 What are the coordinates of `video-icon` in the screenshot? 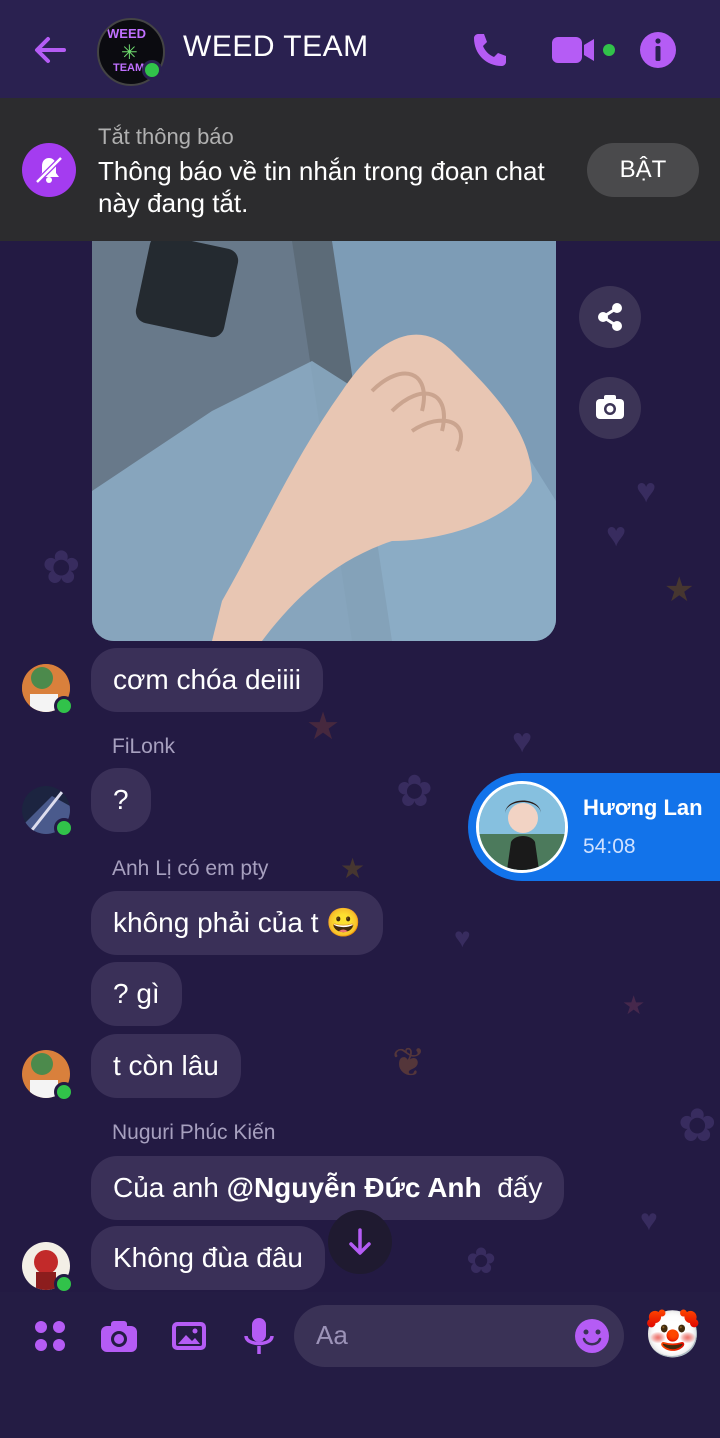 It's located at (584, 50).